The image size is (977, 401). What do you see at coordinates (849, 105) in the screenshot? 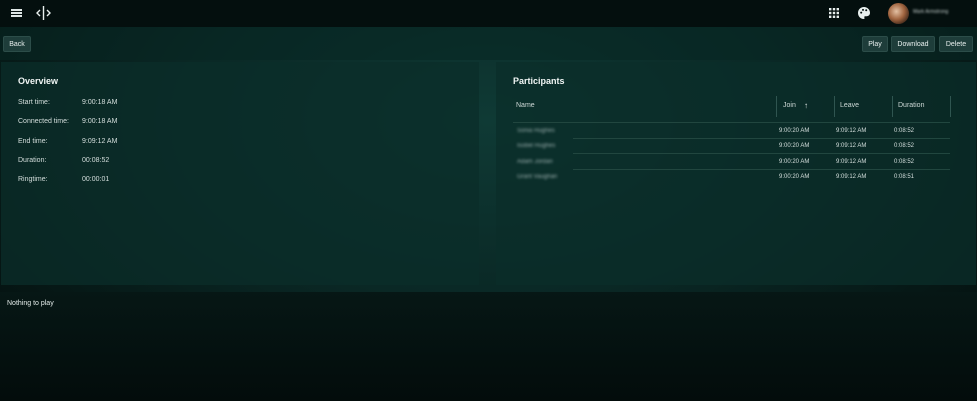
I see `column-header-leave: Leave` at bounding box center [849, 105].